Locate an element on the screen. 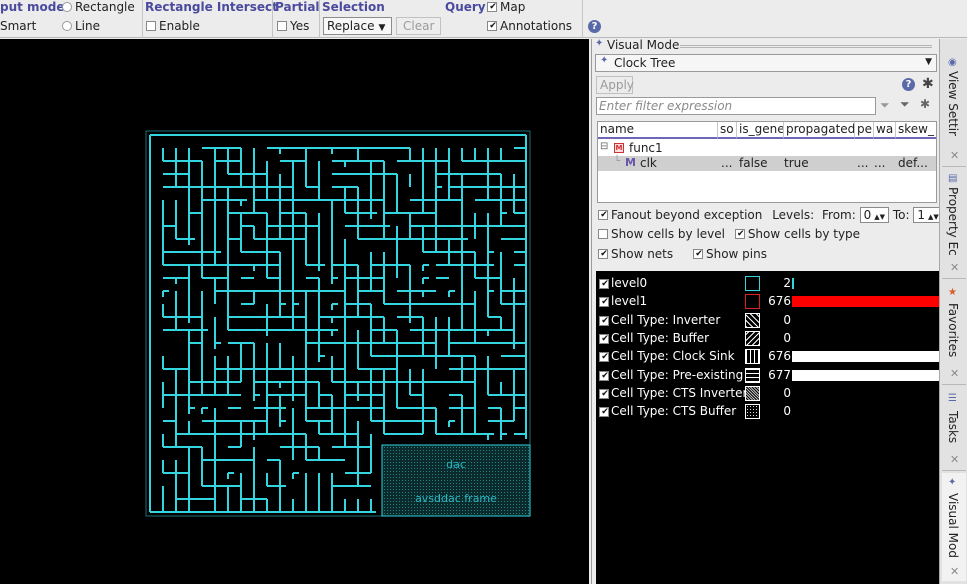 The height and width of the screenshot is (584, 967). show-nets-checkbox: Show nets is located at coordinates (635, 254).